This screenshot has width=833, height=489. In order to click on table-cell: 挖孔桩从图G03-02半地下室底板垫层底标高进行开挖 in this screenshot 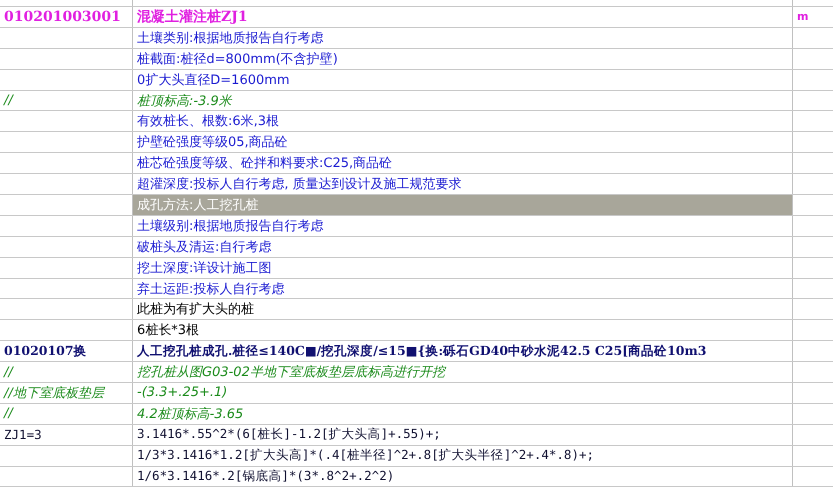, I will do `click(463, 372)`.